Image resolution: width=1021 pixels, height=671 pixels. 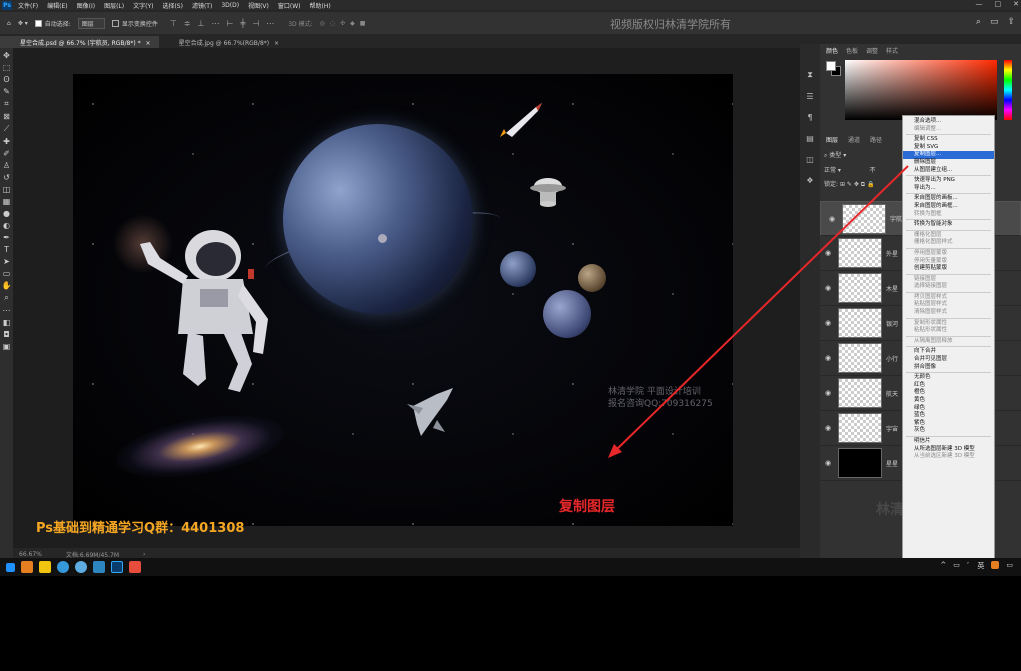 I want to click on context-menu-item: 快速导出为 PNG, so click(x=948, y=181).